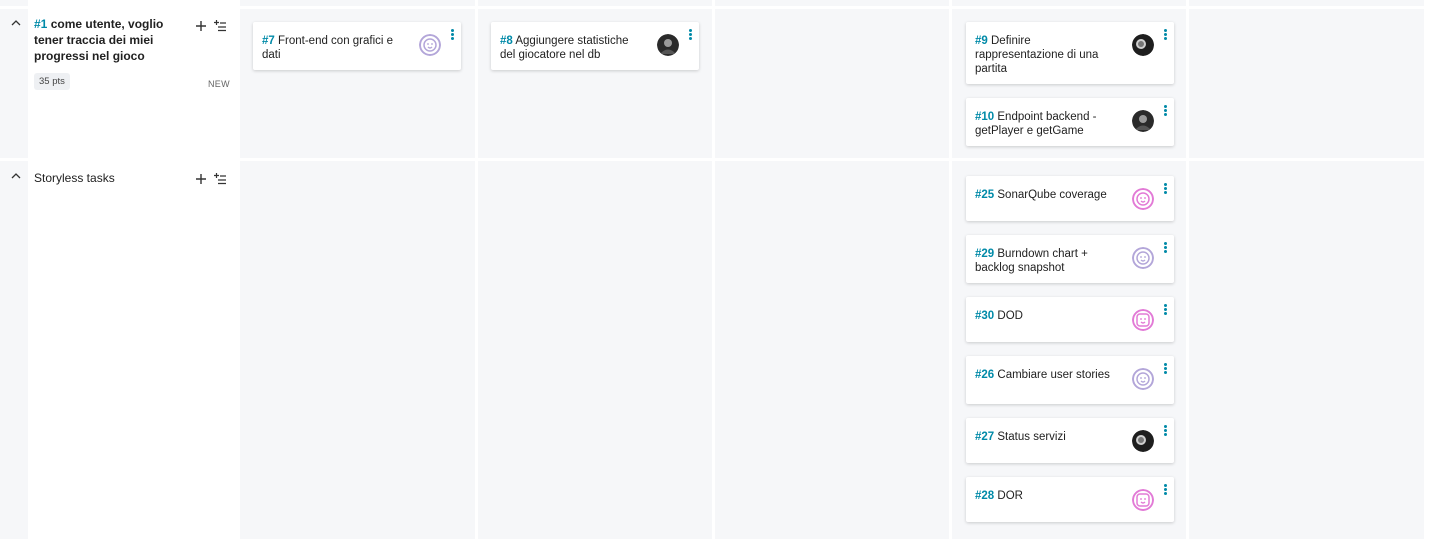 The width and height of the screenshot is (1432, 539). Describe the element at coordinates (268, 41) in the screenshot. I see `task-ref: #7` at that location.